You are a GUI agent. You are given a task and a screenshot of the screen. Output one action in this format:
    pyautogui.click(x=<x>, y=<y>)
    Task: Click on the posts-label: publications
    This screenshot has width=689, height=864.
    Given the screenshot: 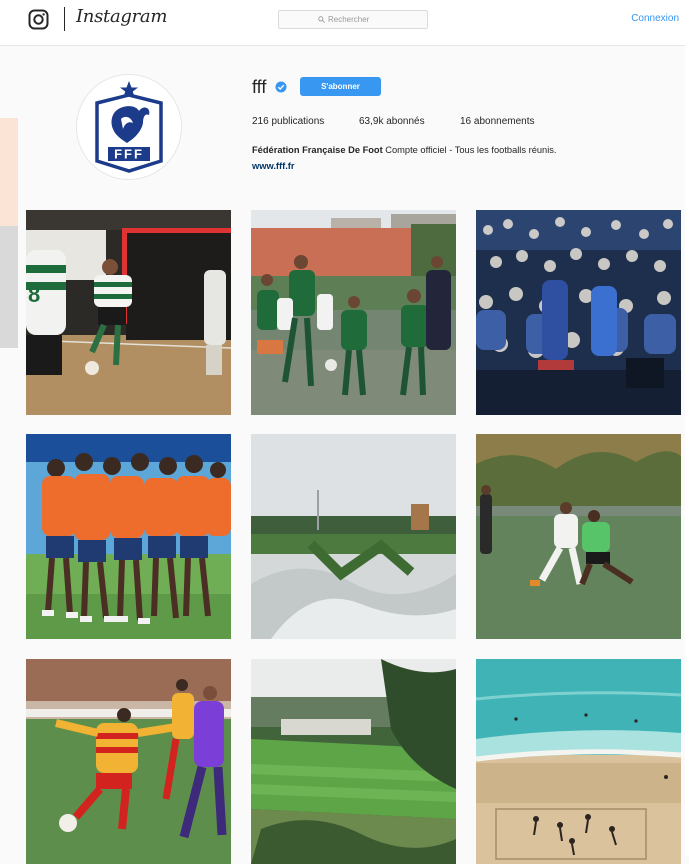 What is the action you would take?
    pyautogui.click(x=298, y=121)
    